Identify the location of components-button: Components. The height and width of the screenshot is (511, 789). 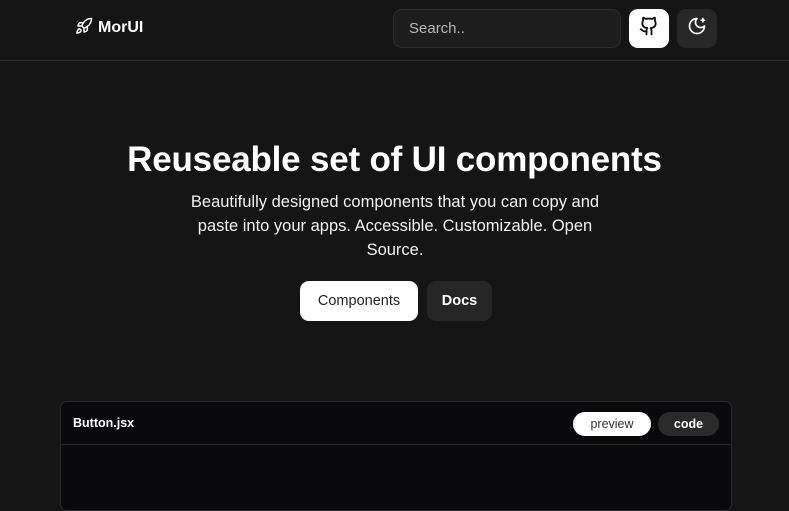
(359, 301).